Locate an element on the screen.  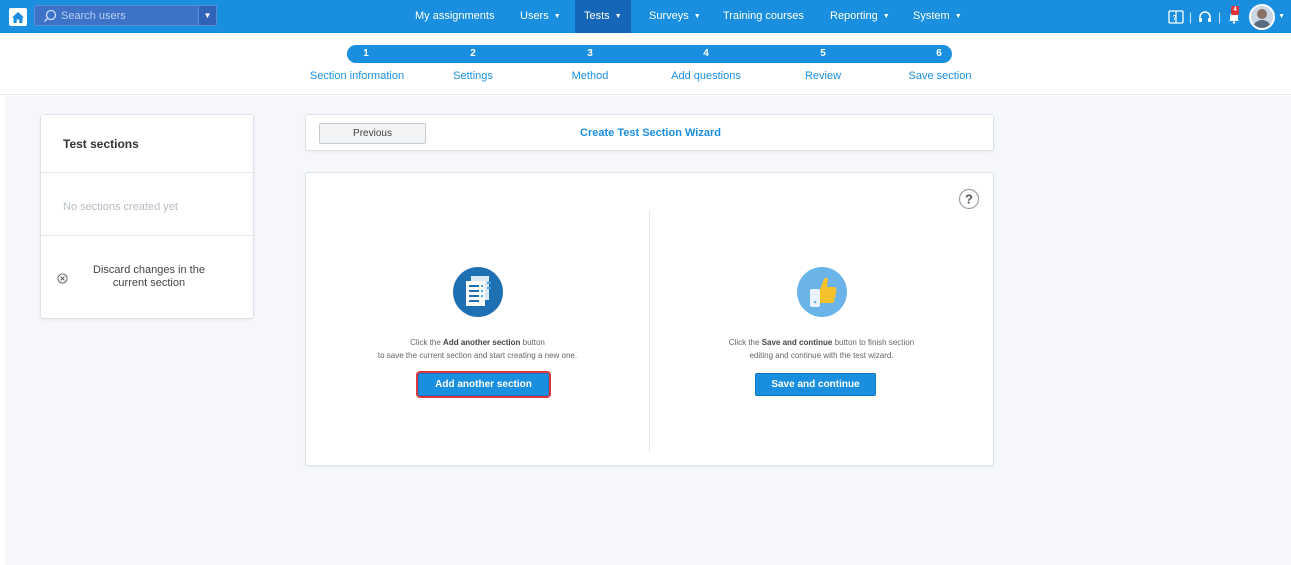
search-users-box: ▼ is located at coordinates (125, 15).